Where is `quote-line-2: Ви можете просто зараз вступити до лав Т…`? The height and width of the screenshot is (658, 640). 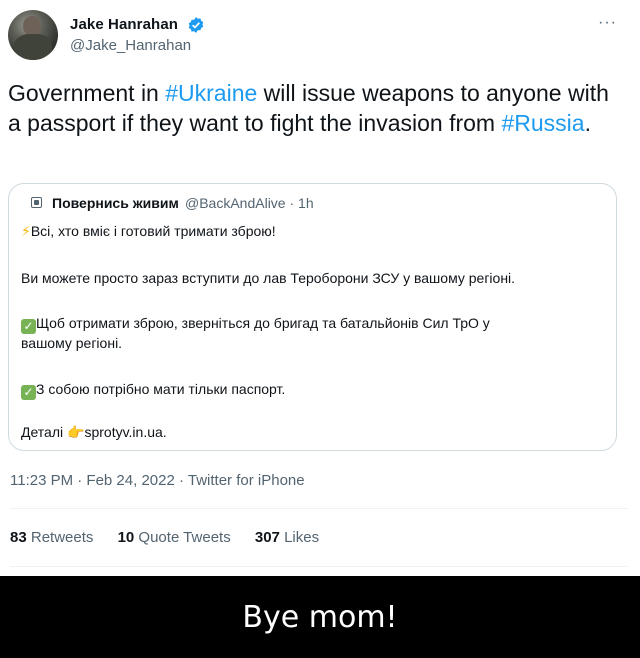 quote-line-2: Ви можете просто зараз вступити до лав Т… is located at coordinates (268, 278).